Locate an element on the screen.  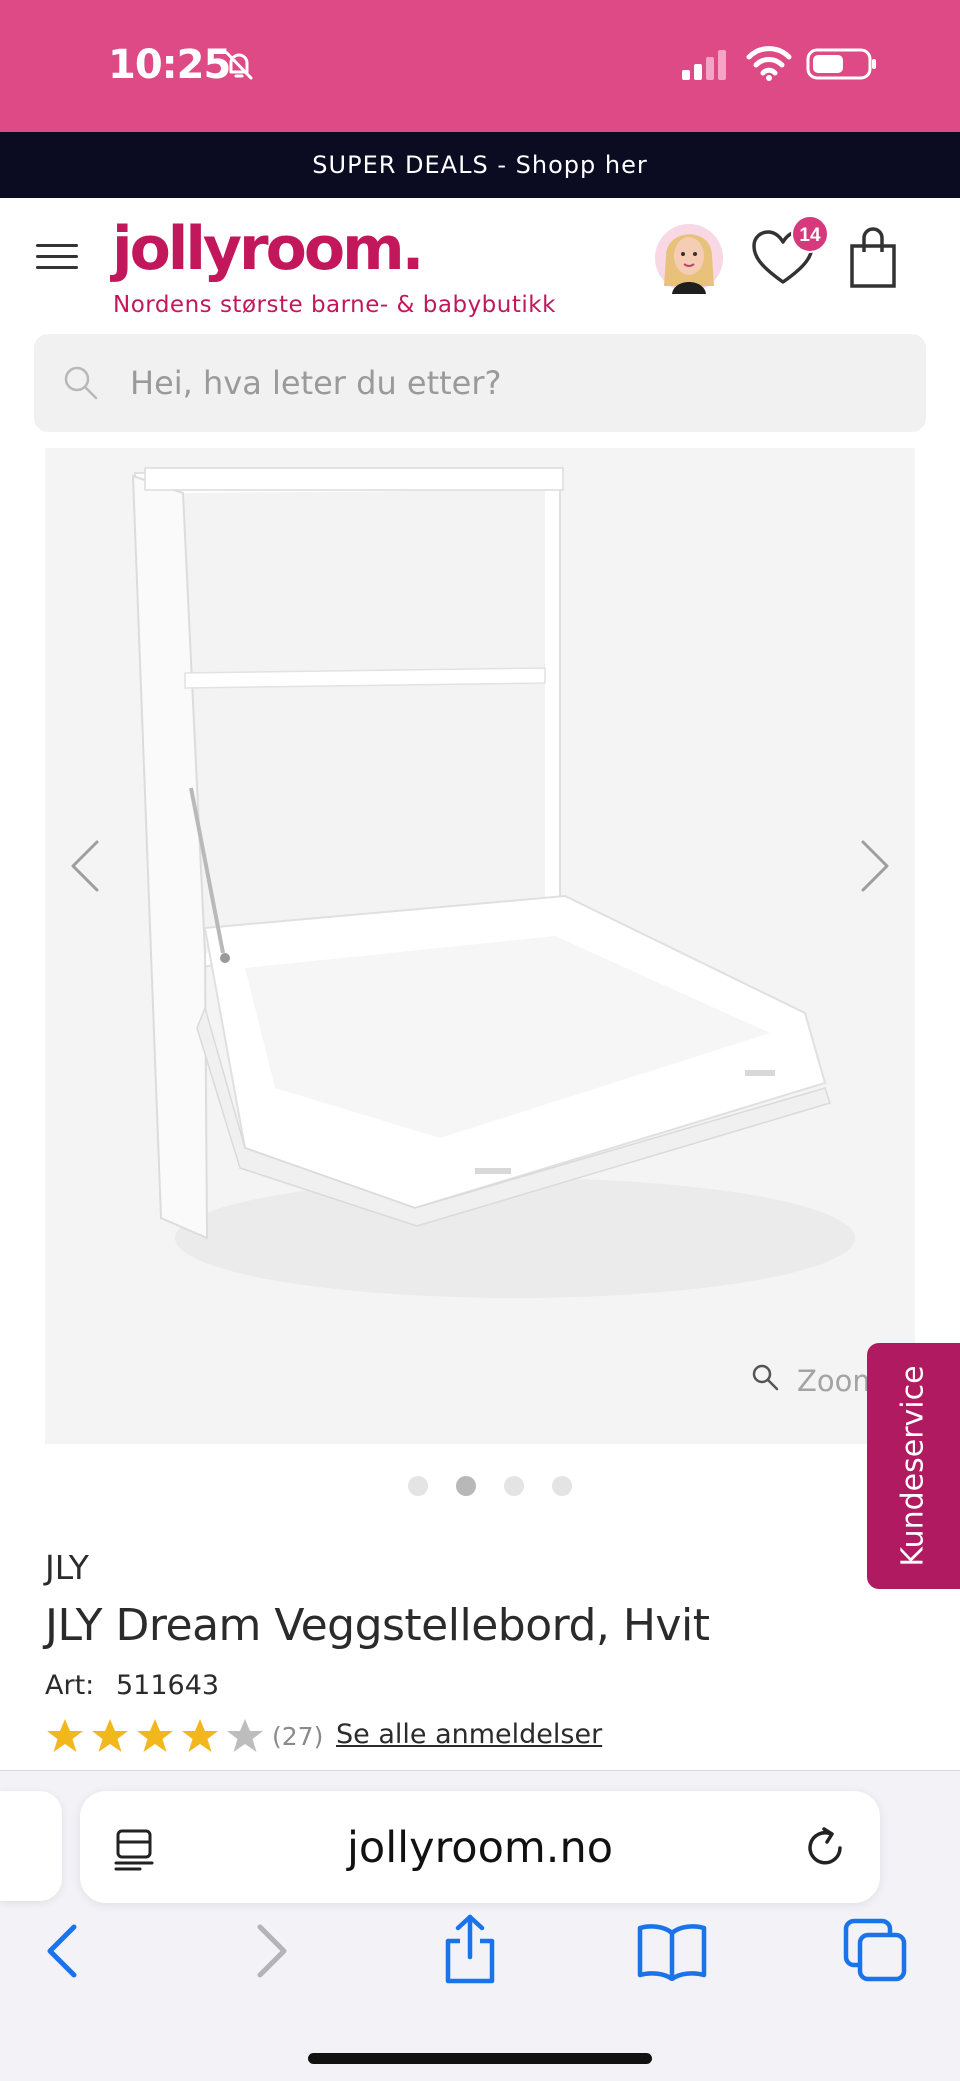
tabs-icon is located at coordinates (875, 1950).